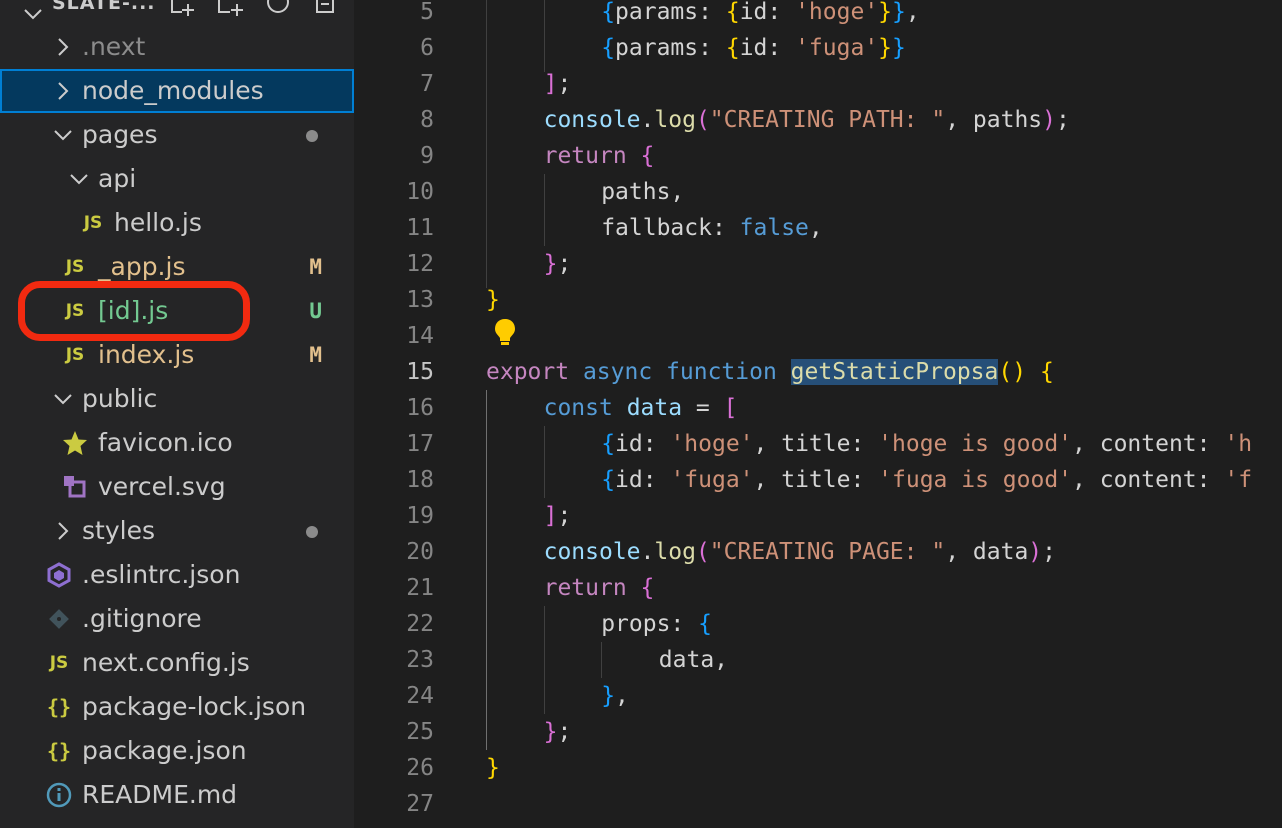 This screenshot has height=828, width=1282. Describe the element at coordinates (177, 575) in the screenshot. I see `tree-item-eslintrc-json: .eslintrc.json` at that location.